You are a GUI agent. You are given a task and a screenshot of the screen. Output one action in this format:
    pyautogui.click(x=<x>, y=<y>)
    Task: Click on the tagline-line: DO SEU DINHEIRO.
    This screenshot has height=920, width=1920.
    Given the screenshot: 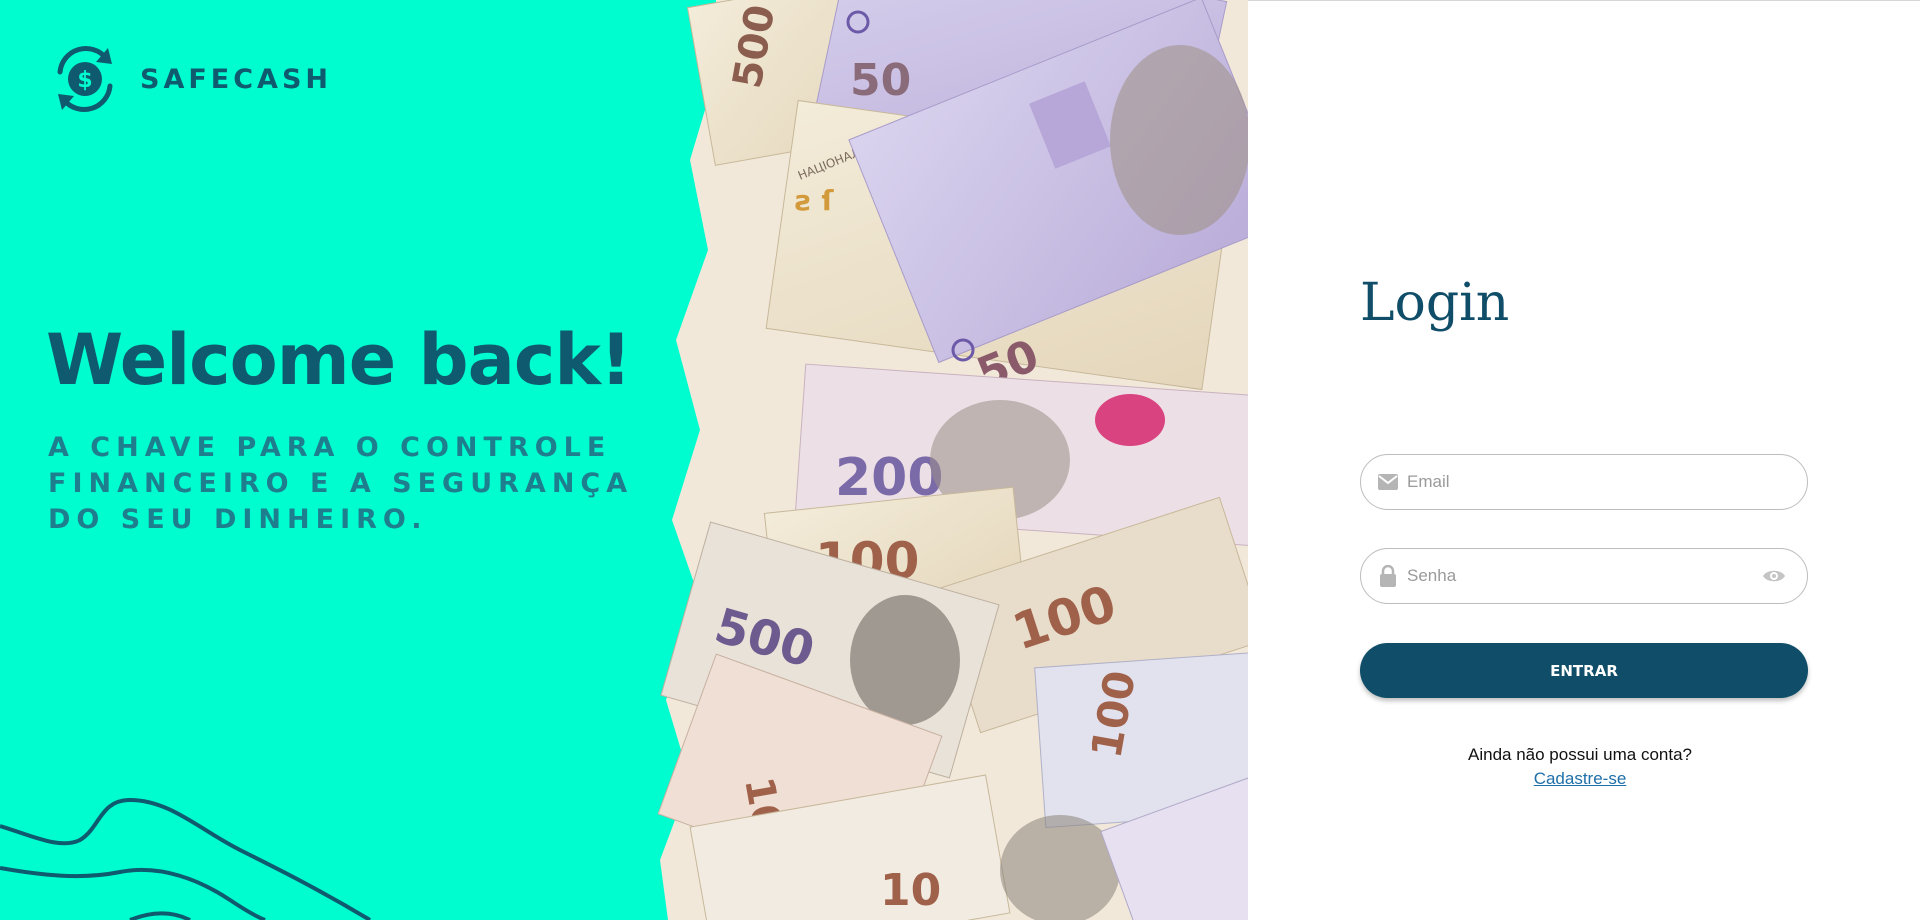 What is the action you would take?
    pyautogui.click(x=238, y=519)
    